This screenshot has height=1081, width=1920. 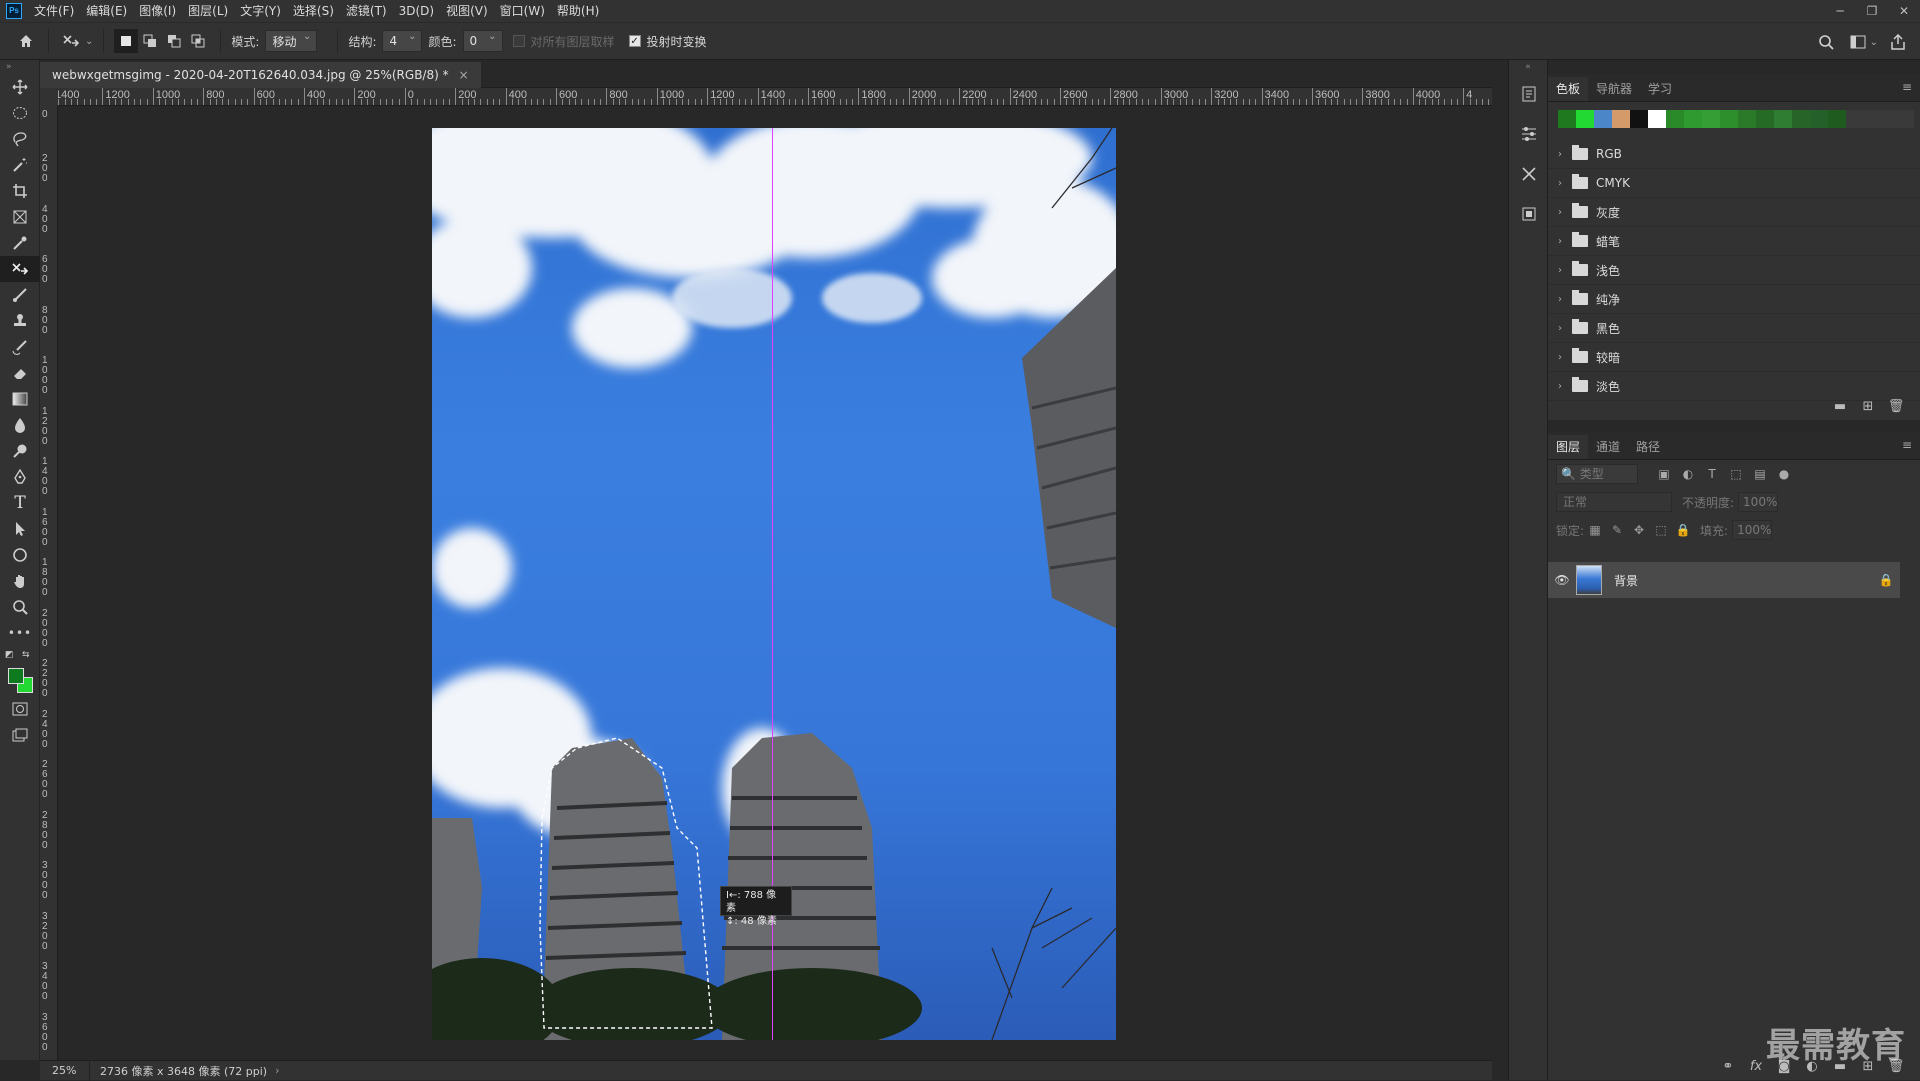 I want to click on filter-toggle-icon: ●, so click(x=1784, y=474).